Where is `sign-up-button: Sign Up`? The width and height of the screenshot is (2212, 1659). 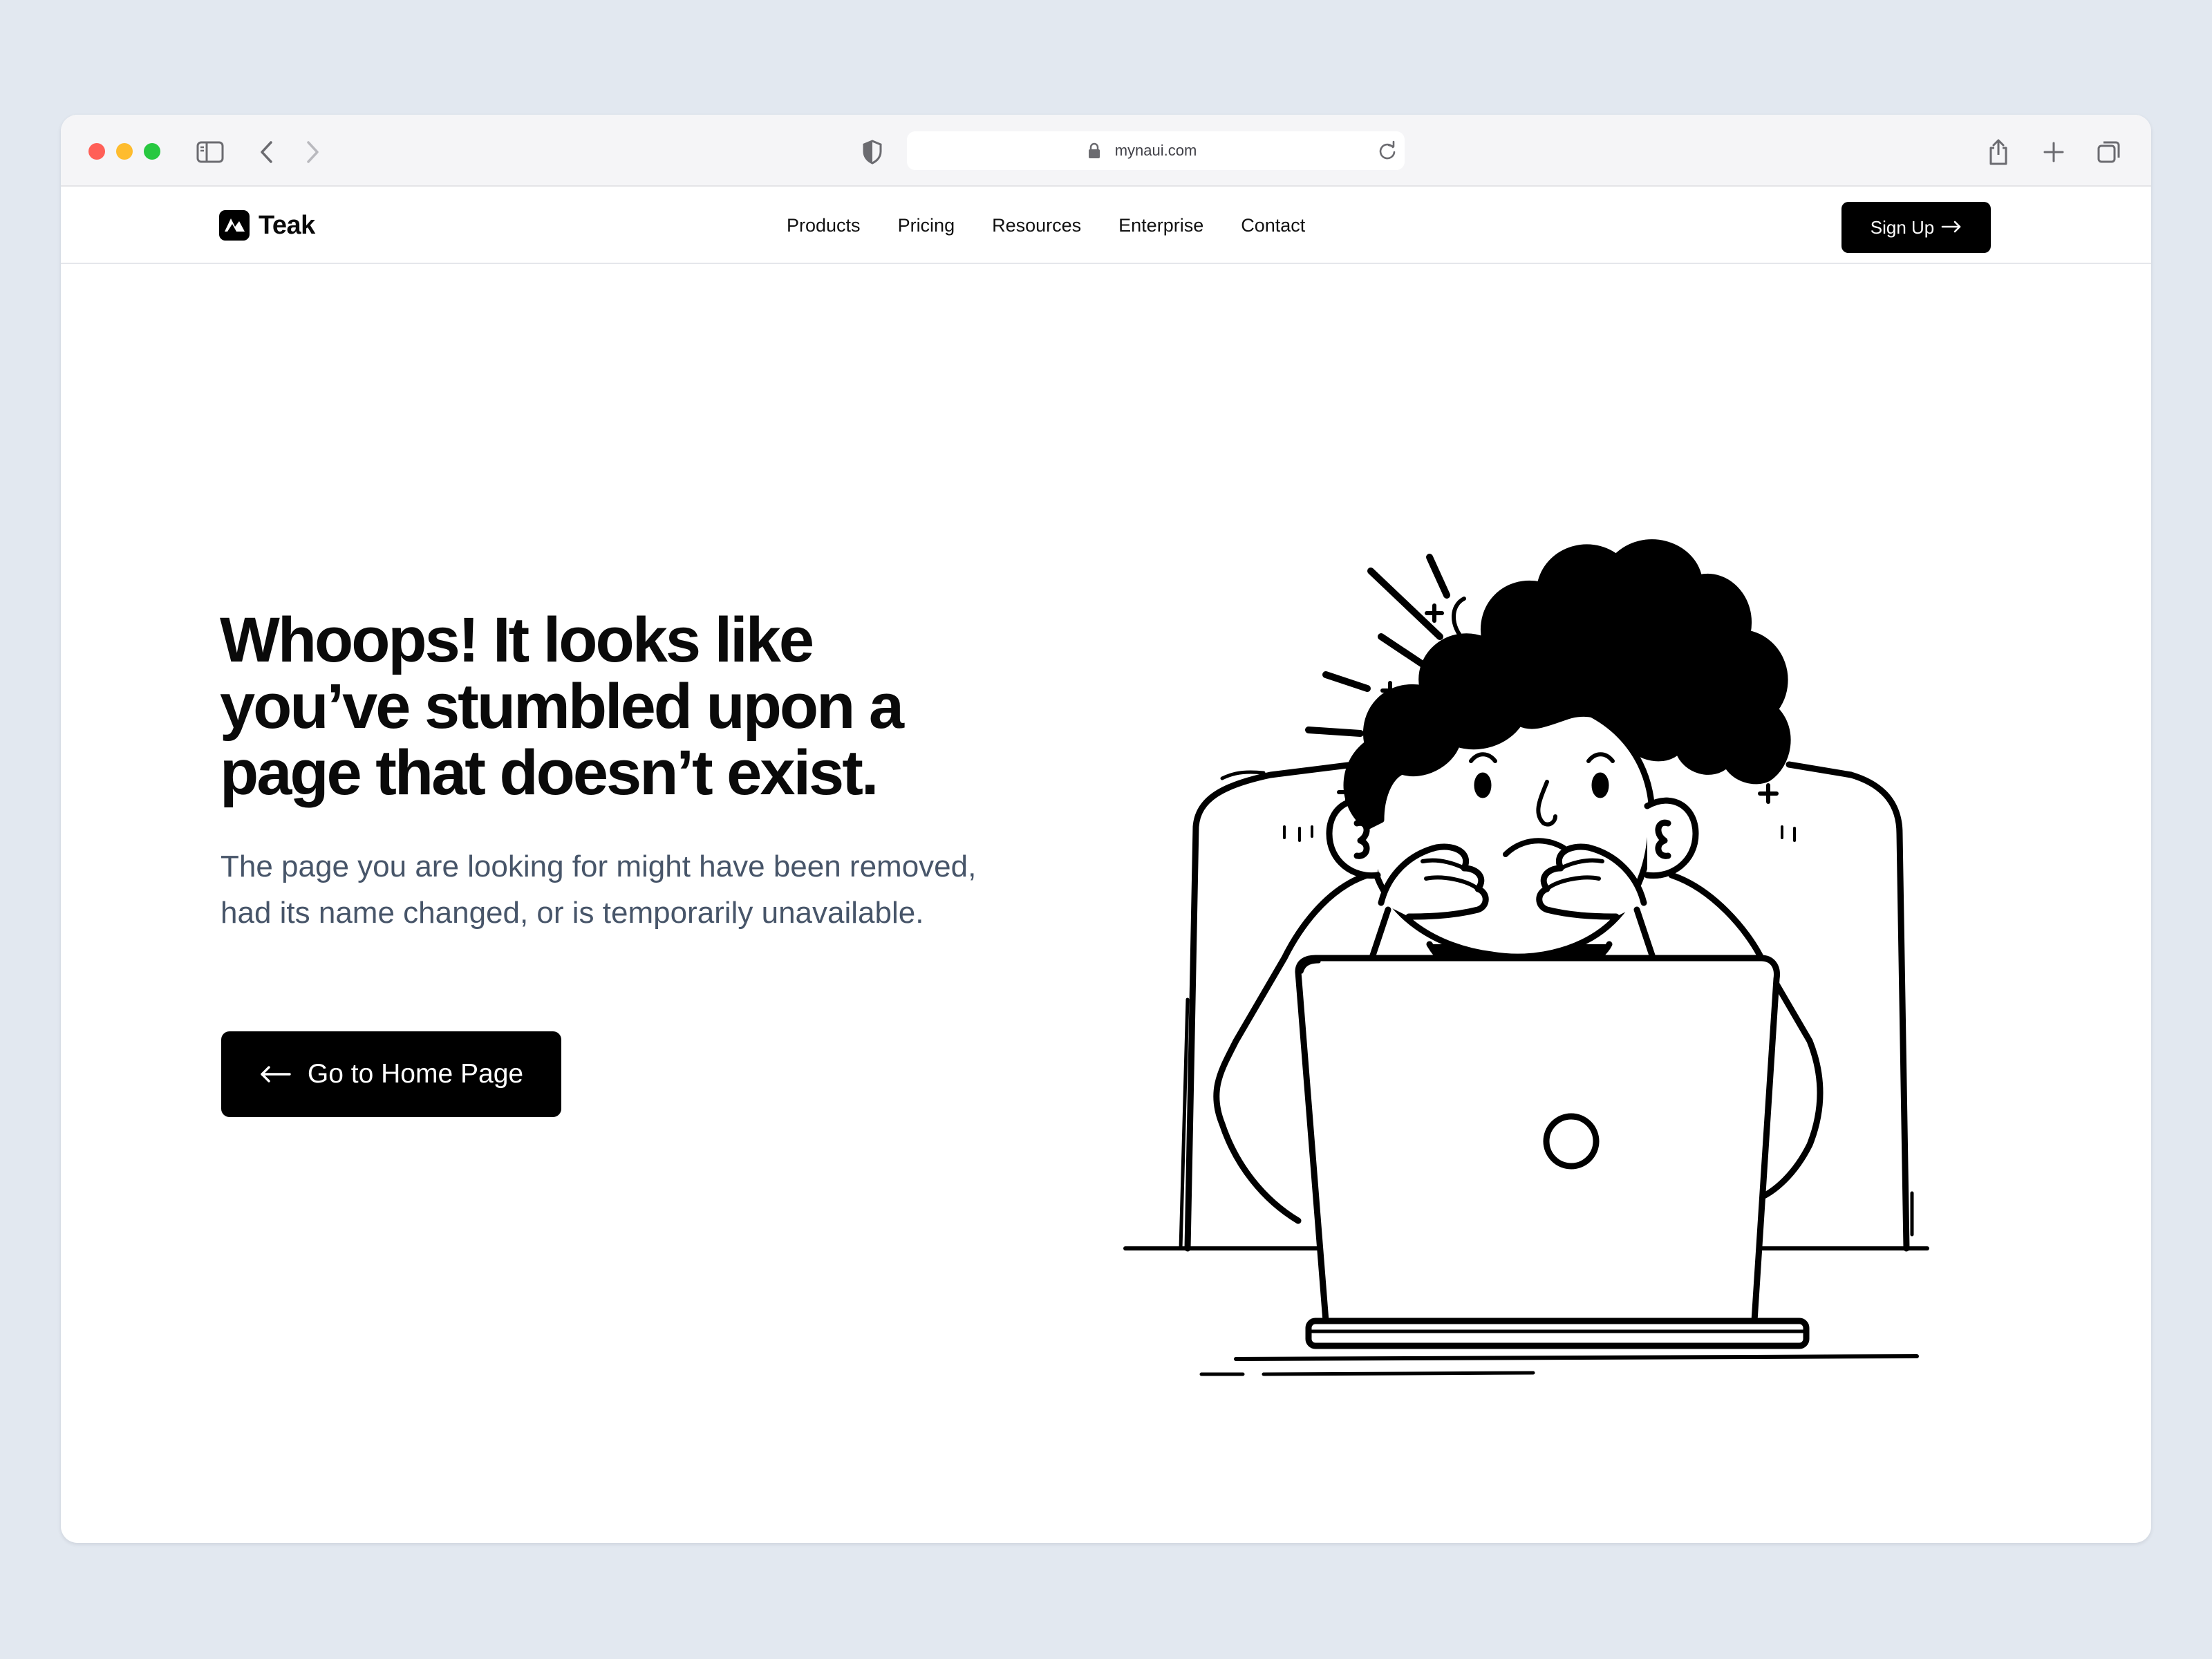 sign-up-button: Sign Up is located at coordinates (1916, 228).